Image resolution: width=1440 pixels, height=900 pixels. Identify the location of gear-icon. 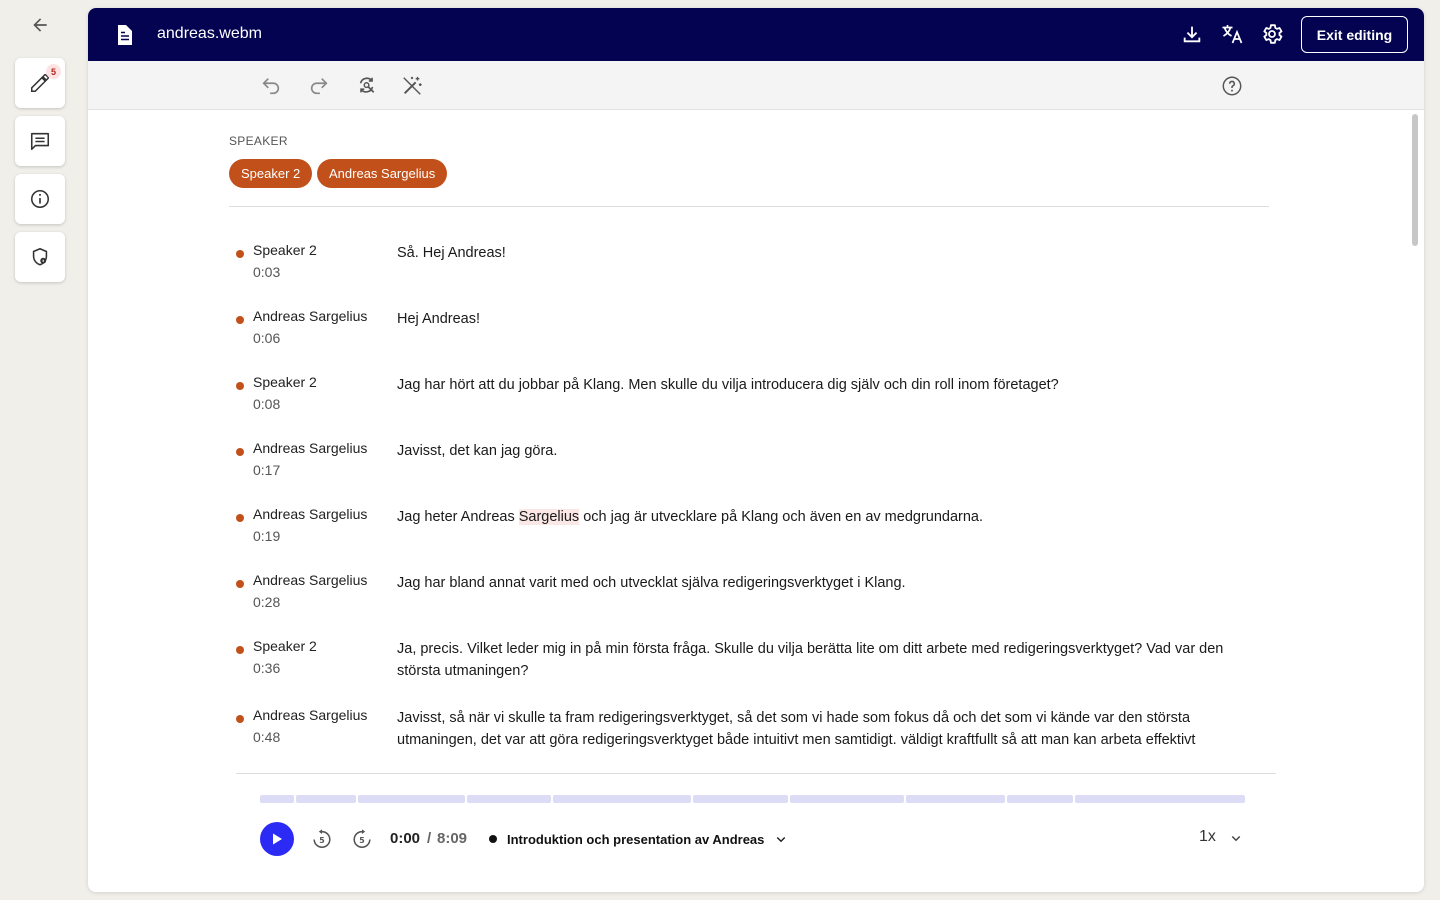
(1273, 34).